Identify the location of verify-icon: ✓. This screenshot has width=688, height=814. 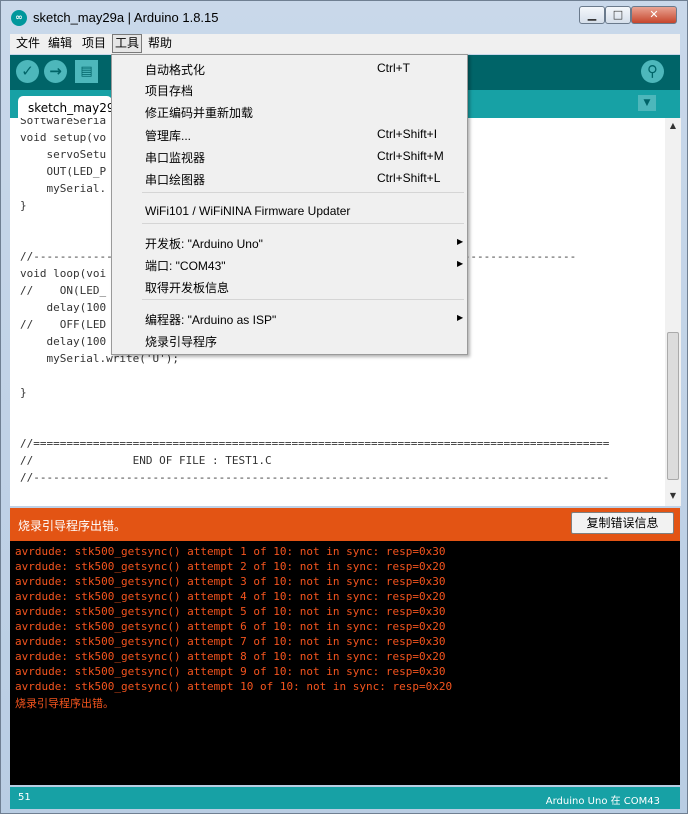
(27, 71).